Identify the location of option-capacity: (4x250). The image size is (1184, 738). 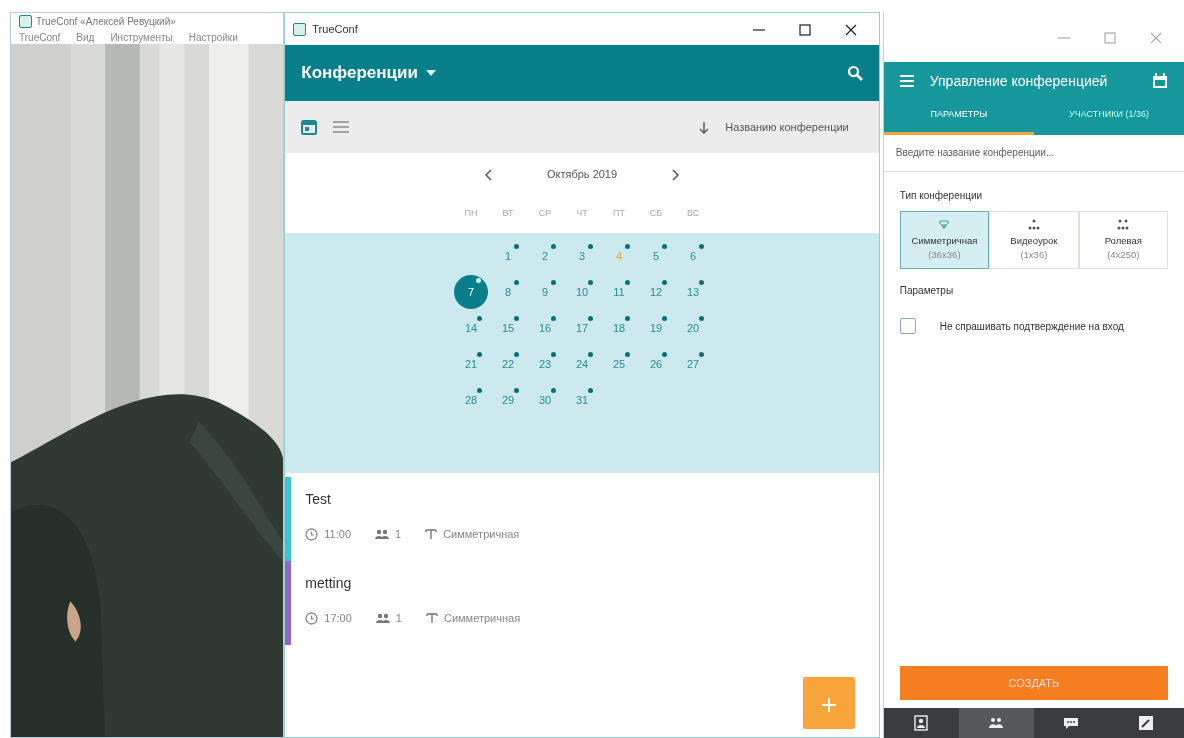
(1123, 254).